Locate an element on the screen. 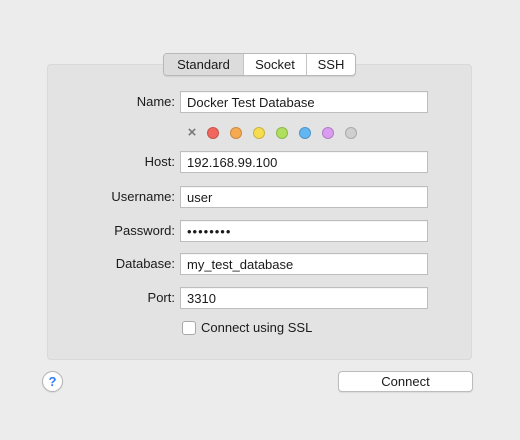 This screenshot has height=440, width=520. color-tag-picker: × is located at coordinates (276, 133).